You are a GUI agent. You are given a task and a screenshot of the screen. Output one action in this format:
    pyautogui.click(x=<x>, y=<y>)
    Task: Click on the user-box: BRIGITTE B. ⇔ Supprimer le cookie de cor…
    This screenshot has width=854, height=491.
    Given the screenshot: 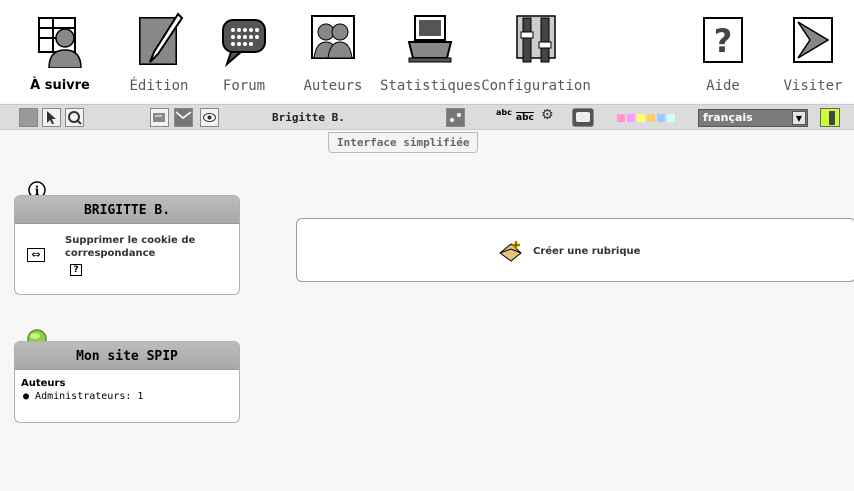 What is the action you would take?
    pyautogui.click(x=127, y=245)
    